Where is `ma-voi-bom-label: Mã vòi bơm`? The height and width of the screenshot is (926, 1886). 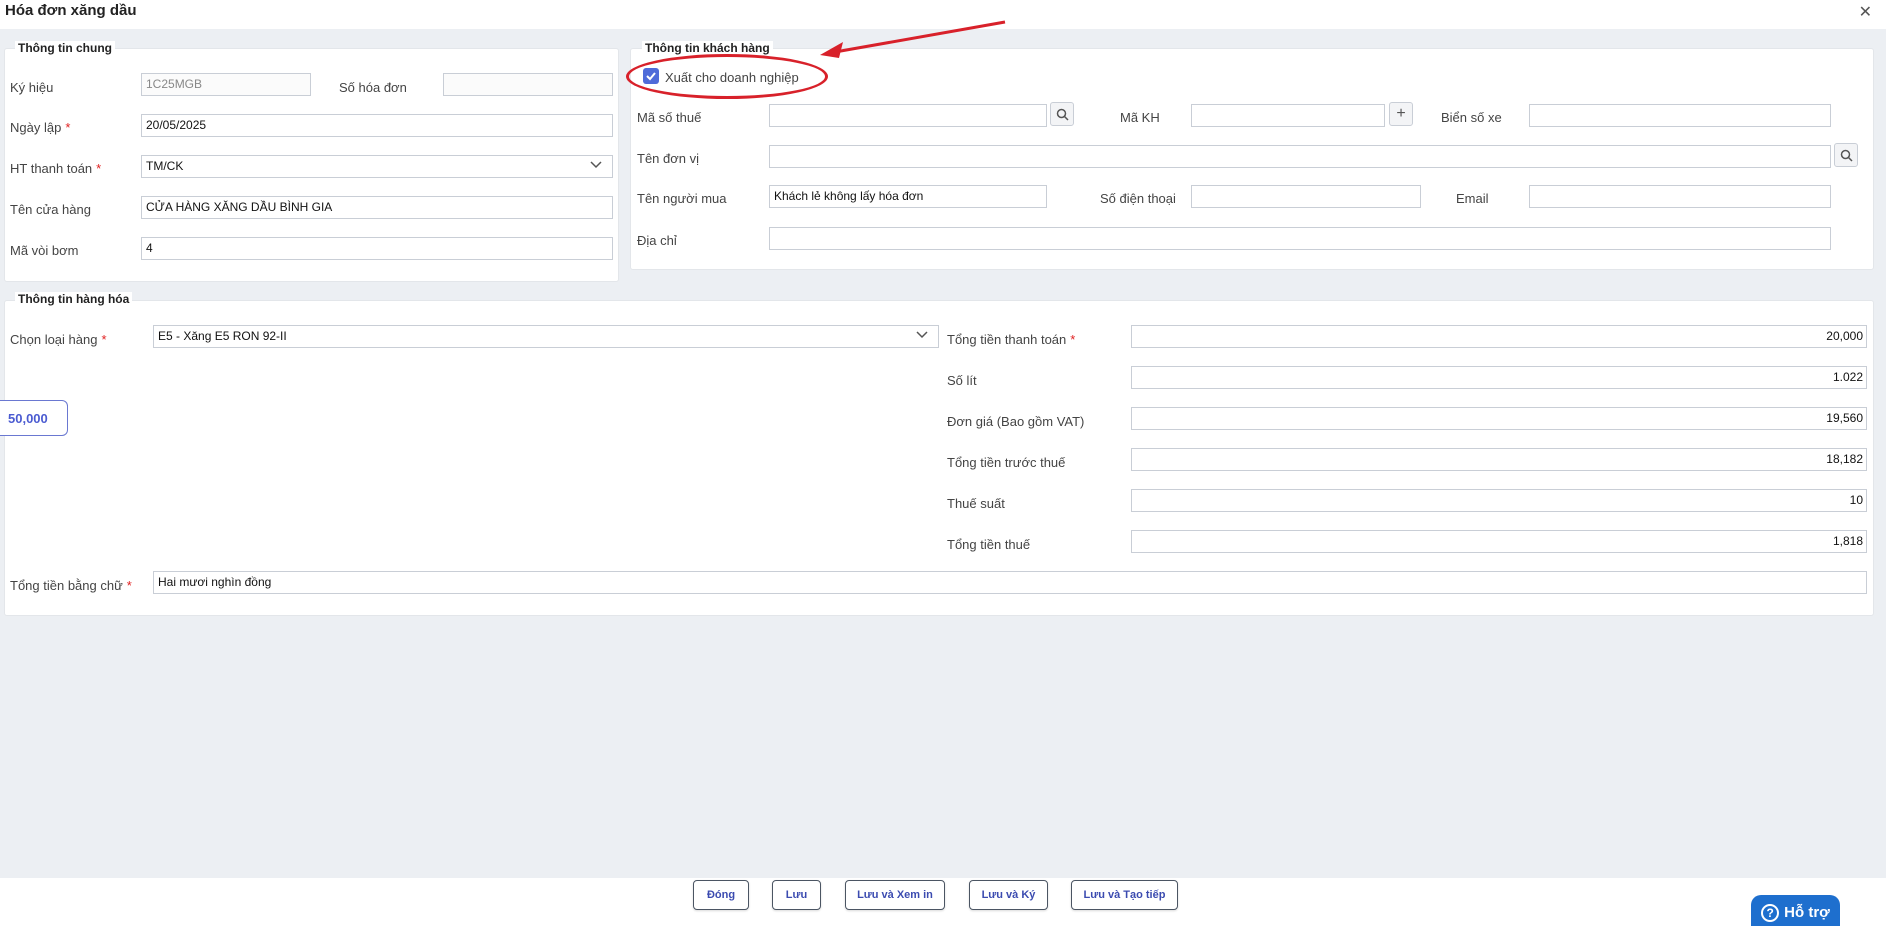
ma-voi-bom-label: Mã vòi bơm is located at coordinates (44, 250).